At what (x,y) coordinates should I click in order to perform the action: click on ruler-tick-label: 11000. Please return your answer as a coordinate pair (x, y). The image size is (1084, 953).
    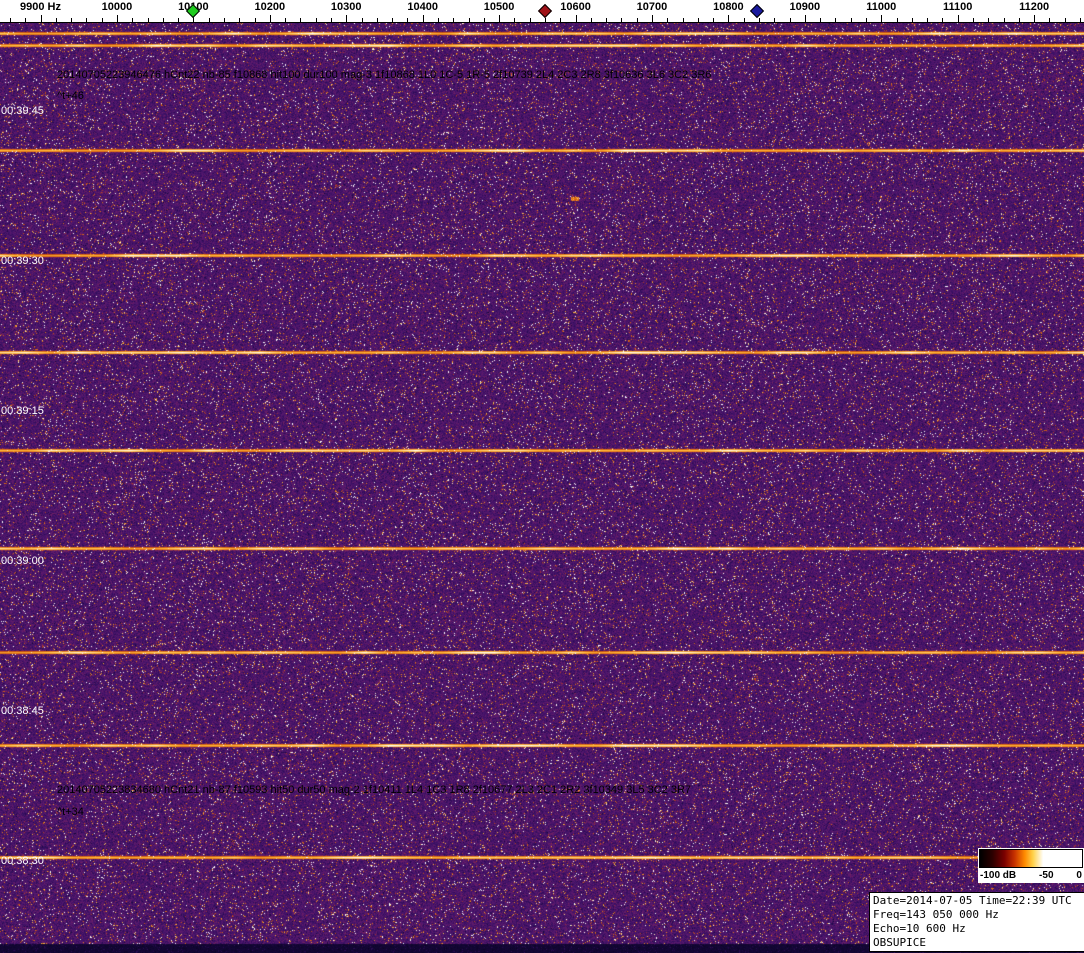
    Looking at the image, I should click on (881, 7).